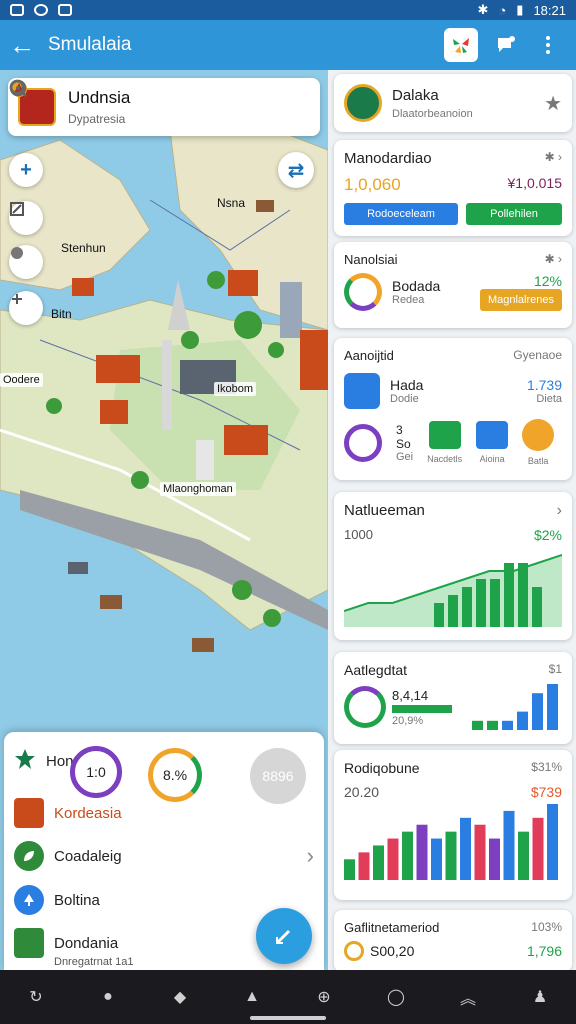 The width and height of the screenshot is (576, 1024). Describe the element at coordinates (180, 997) in the screenshot. I see `location-icon: ◆` at that location.